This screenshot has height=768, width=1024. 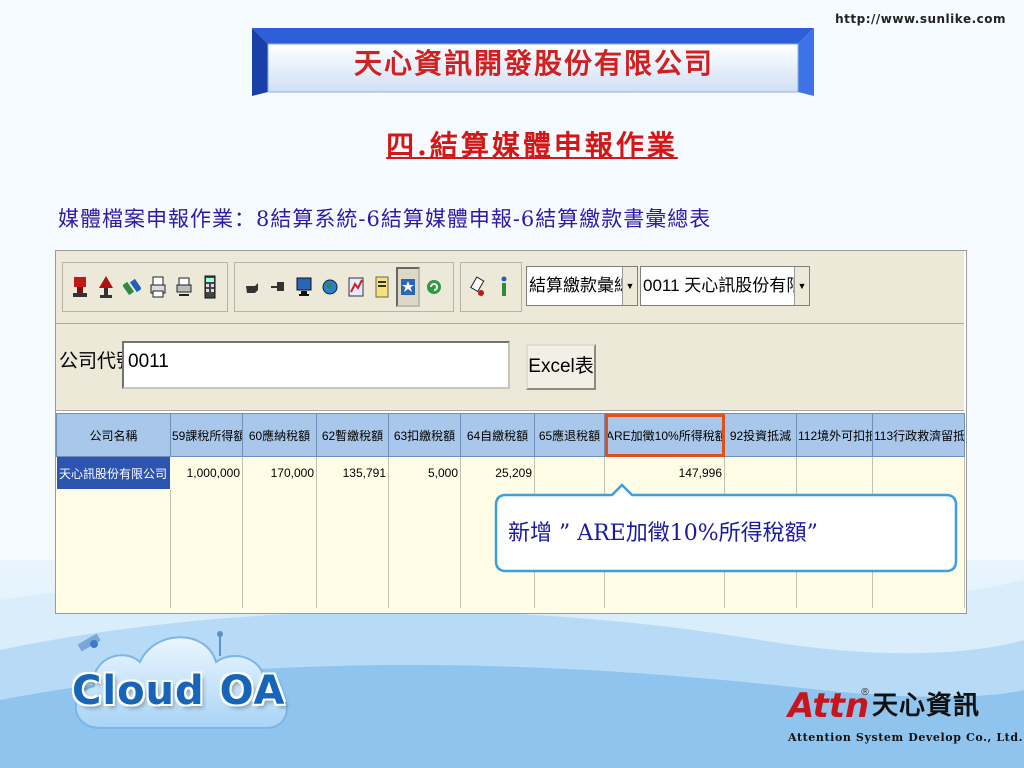 What do you see at coordinates (478, 287) in the screenshot?
I see `flashlight-icon` at bounding box center [478, 287].